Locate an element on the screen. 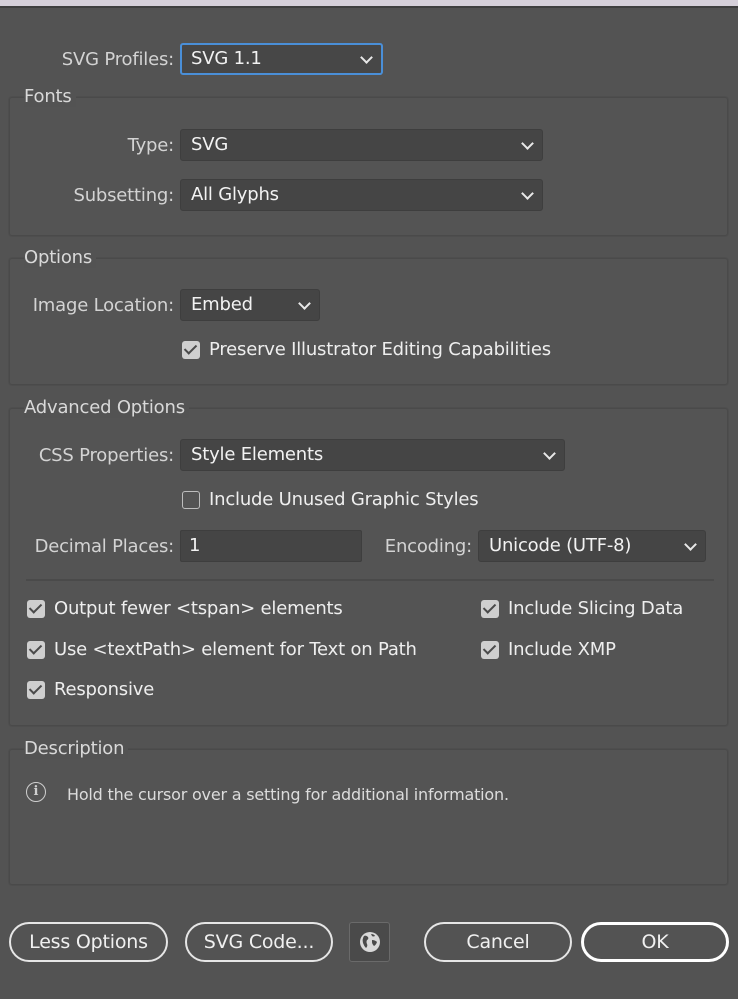 This screenshot has height=999, width=738. responsive-checkbox is located at coordinates (36, 690).